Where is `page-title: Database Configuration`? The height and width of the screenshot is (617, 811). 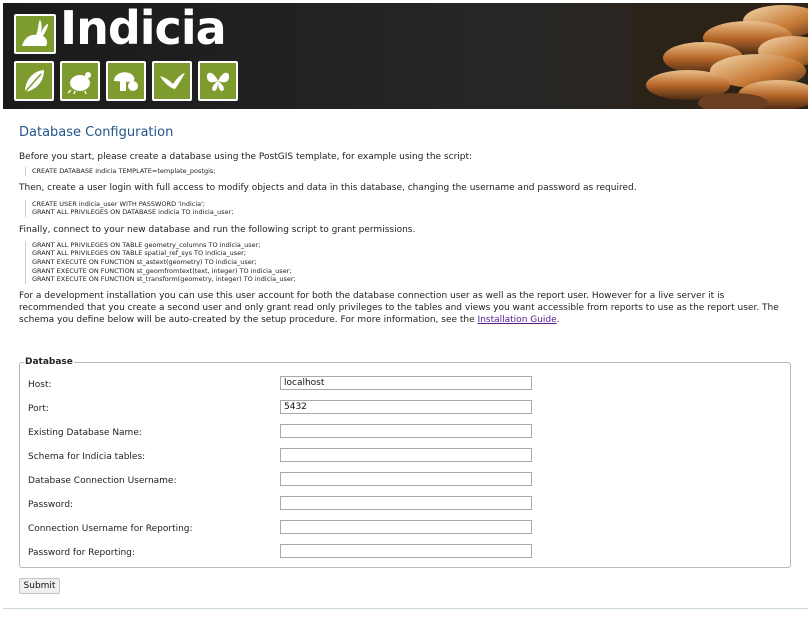
page-title: Database Configuration is located at coordinates (96, 132).